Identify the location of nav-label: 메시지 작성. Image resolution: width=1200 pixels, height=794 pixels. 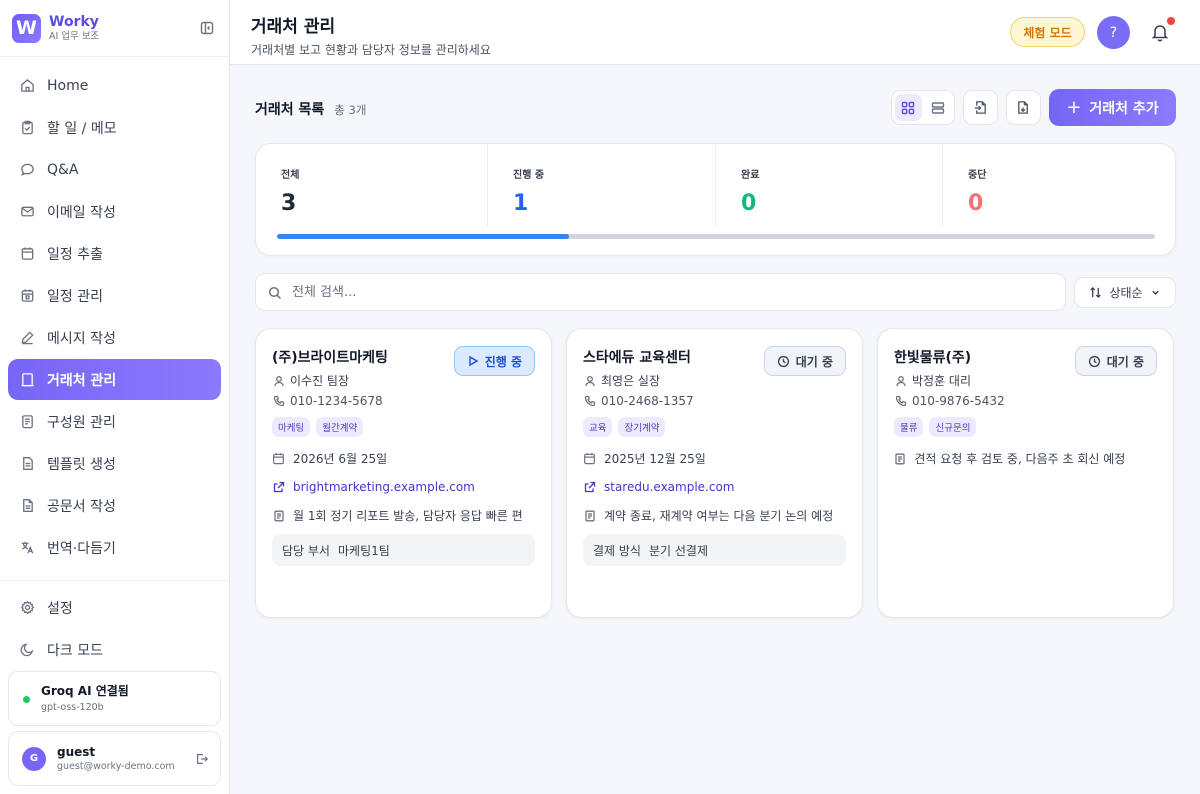
(81, 338).